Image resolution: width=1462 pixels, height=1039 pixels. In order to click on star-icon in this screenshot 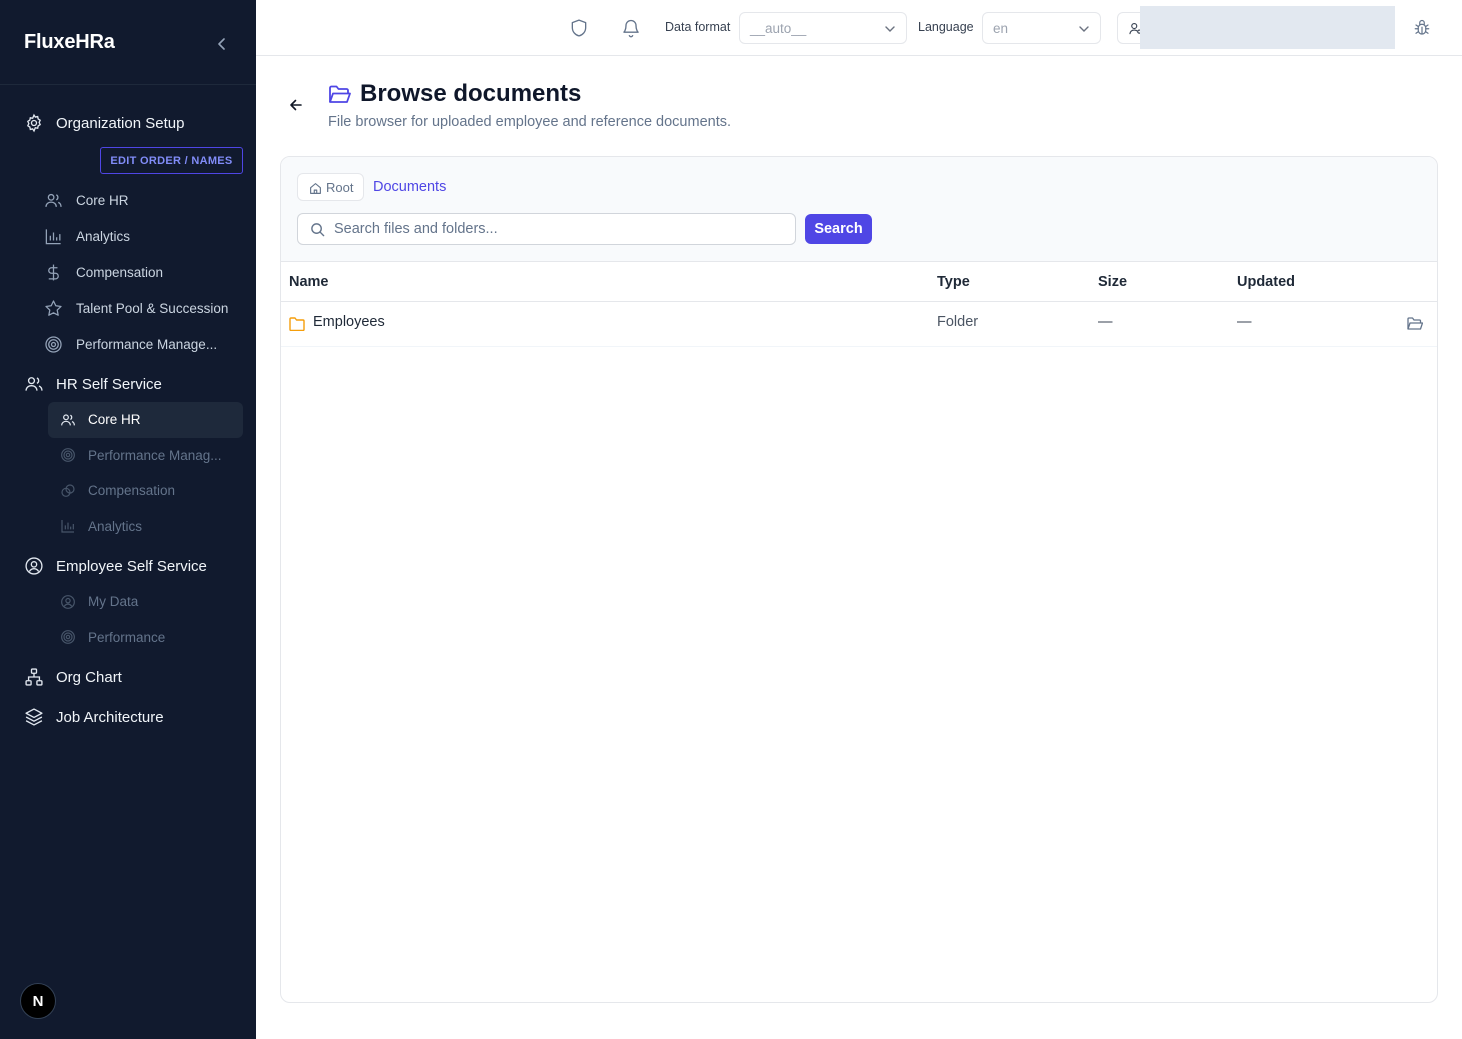, I will do `click(53, 307)`.